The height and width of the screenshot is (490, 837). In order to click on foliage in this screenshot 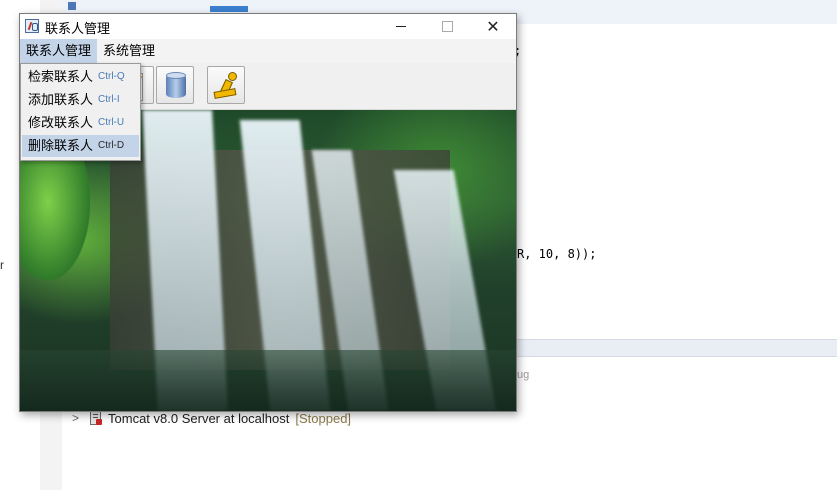, I will do `click(55, 215)`.